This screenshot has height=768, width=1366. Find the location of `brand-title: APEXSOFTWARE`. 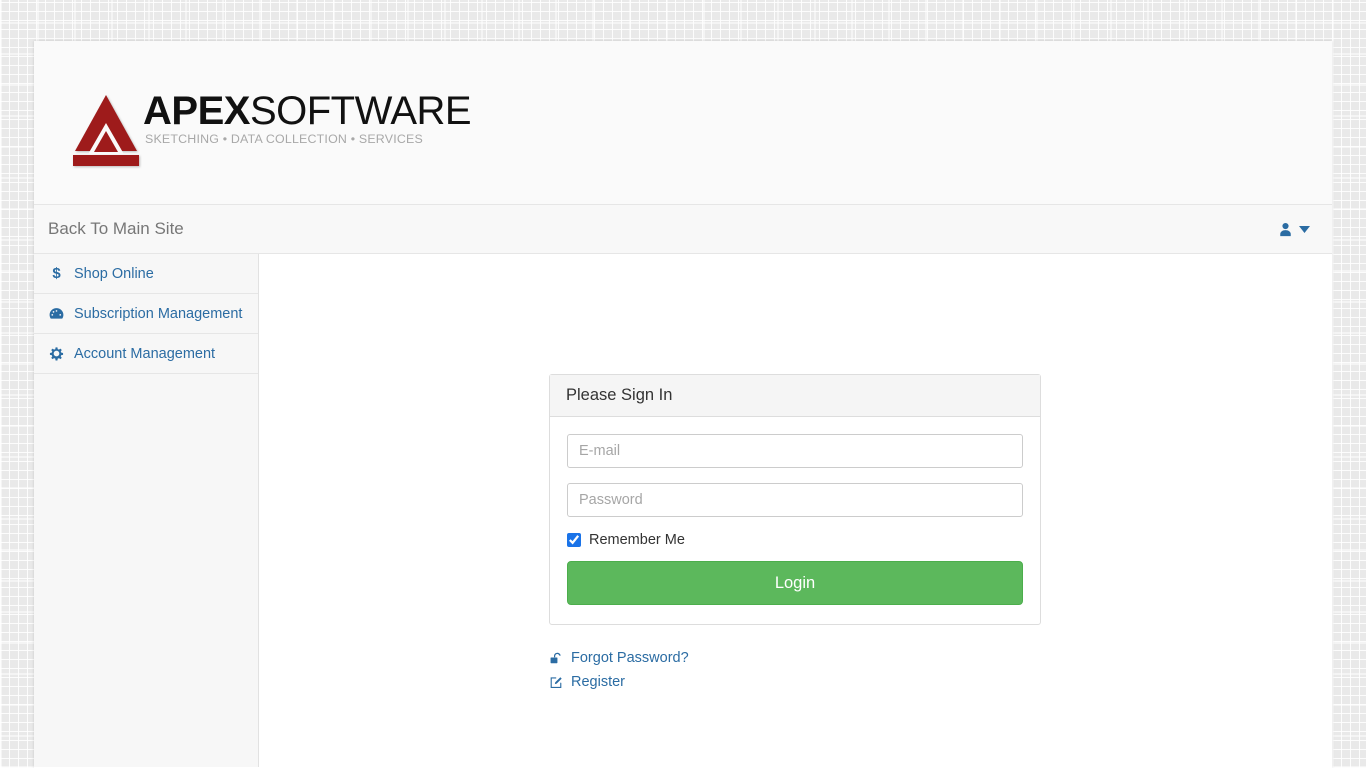

brand-title: APEXSOFTWARE is located at coordinates (307, 111).